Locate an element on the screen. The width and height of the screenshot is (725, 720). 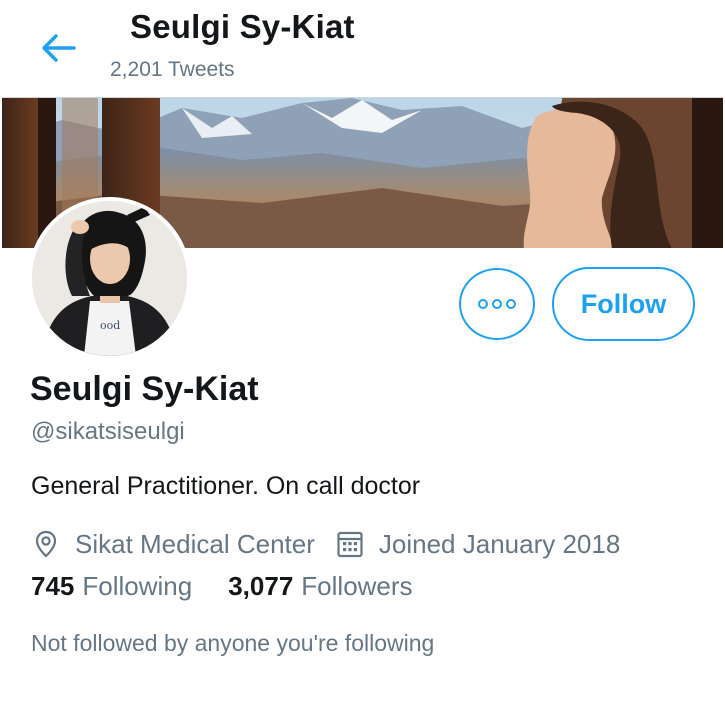
avatar-image: ood is located at coordinates (109, 278).